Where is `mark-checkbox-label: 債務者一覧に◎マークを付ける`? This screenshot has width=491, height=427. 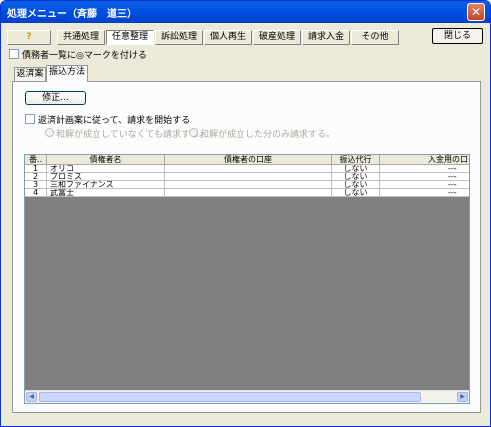
mark-checkbox-label: 債務者一覧に◎マークを付ける is located at coordinates (84, 56).